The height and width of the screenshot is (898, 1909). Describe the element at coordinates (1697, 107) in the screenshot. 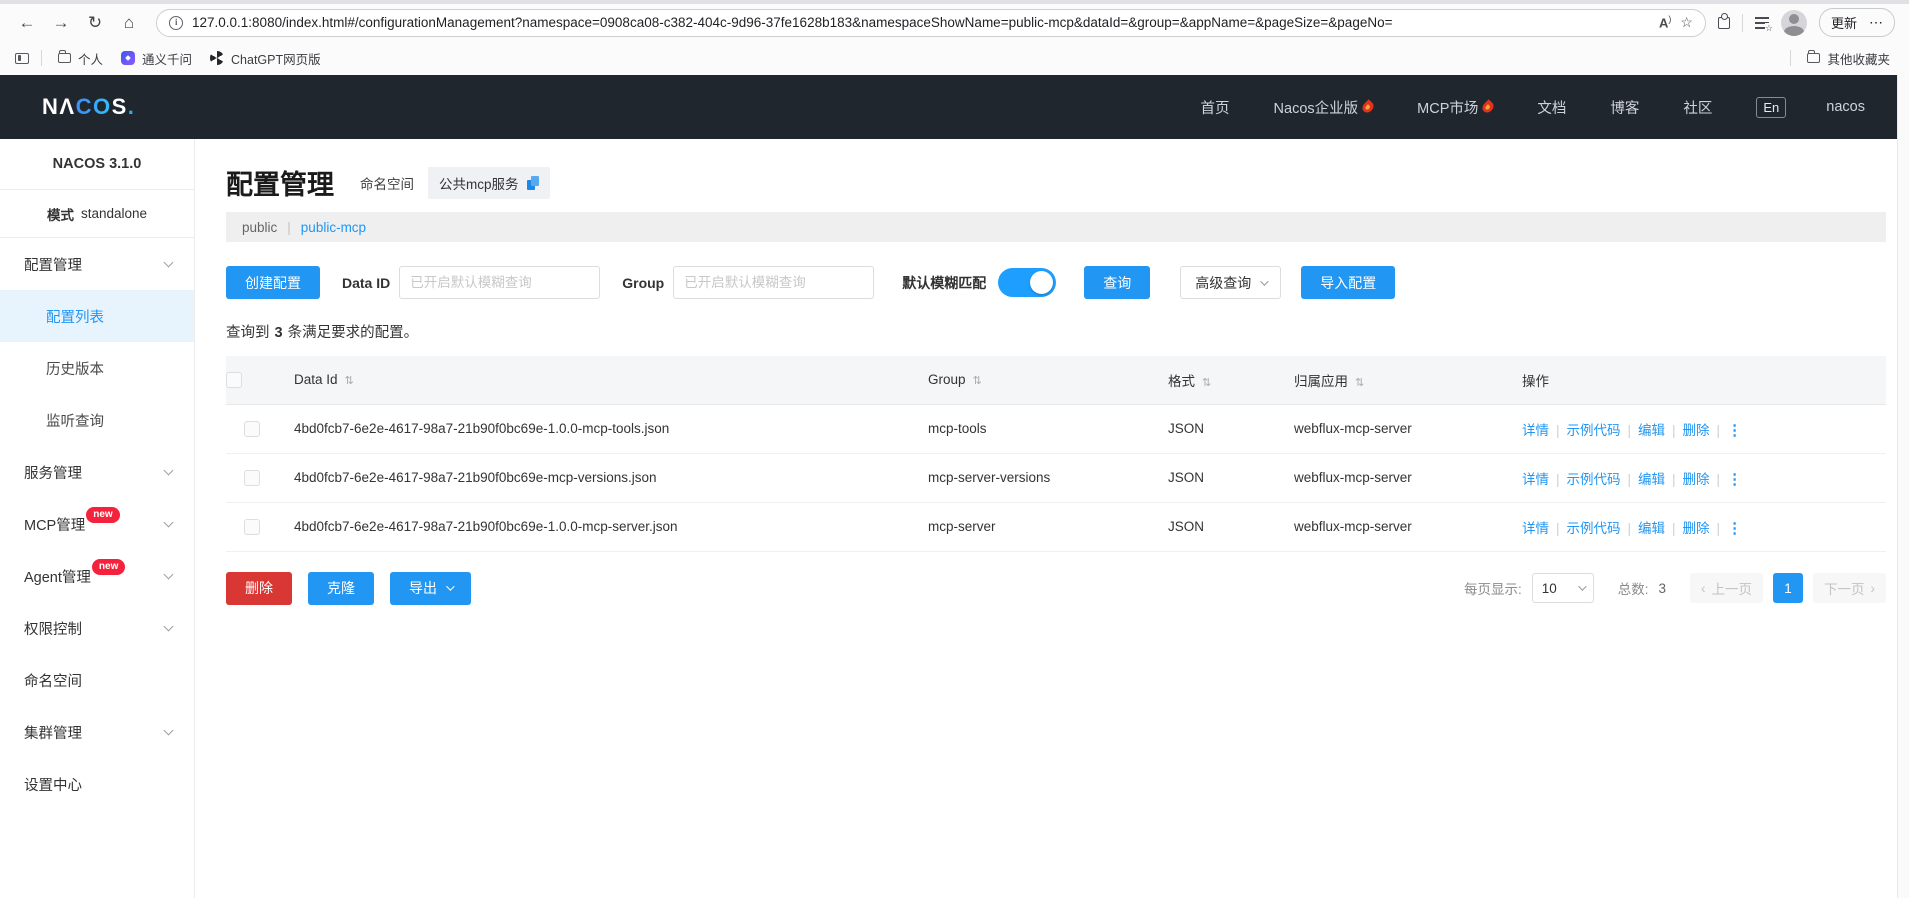

I see `nav-item-社区: 社区` at that location.